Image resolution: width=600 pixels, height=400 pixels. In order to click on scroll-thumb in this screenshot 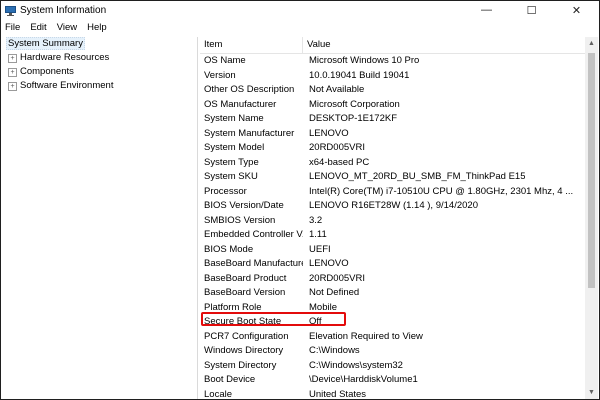, I will do `click(591, 170)`.